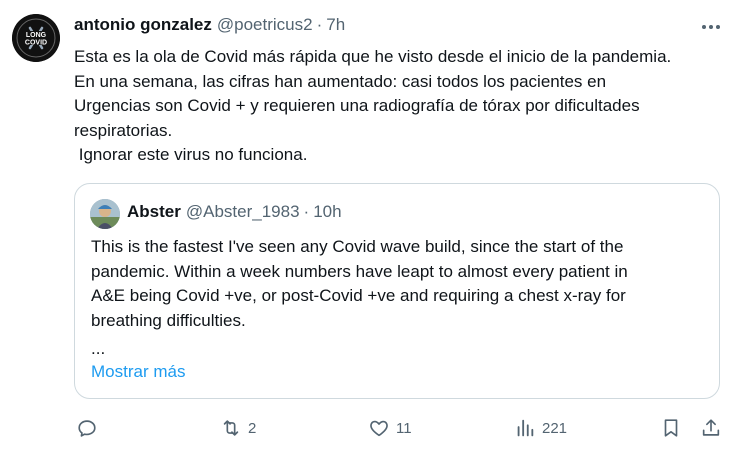 Image resolution: width=736 pixels, height=454 pixels. What do you see at coordinates (138, 372) in the screenshot?
I see `show-more-link: Mostrar más` at bounding box center [138, 372].